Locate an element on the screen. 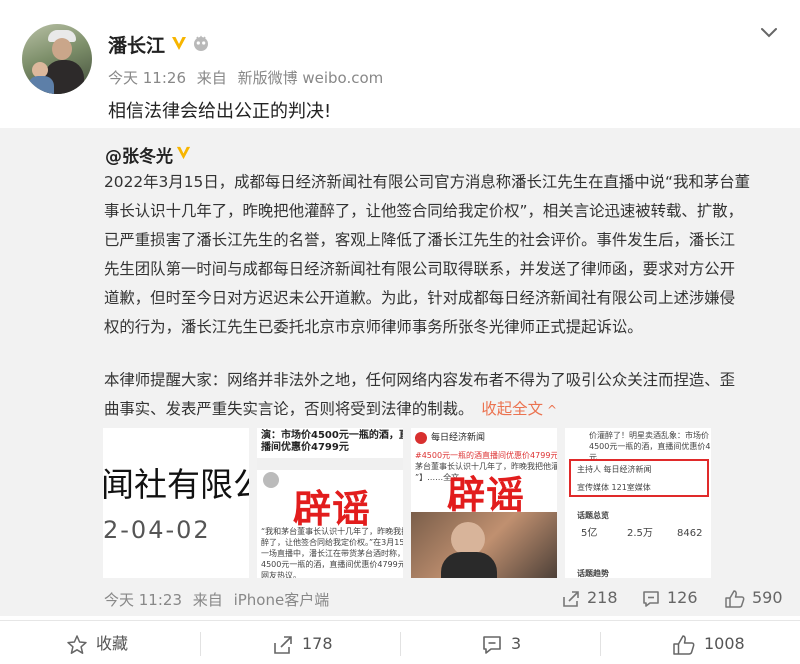  post-meta: 今天 11:26 来自 新版微博 weibo.com is located at coordinates (248, 77).